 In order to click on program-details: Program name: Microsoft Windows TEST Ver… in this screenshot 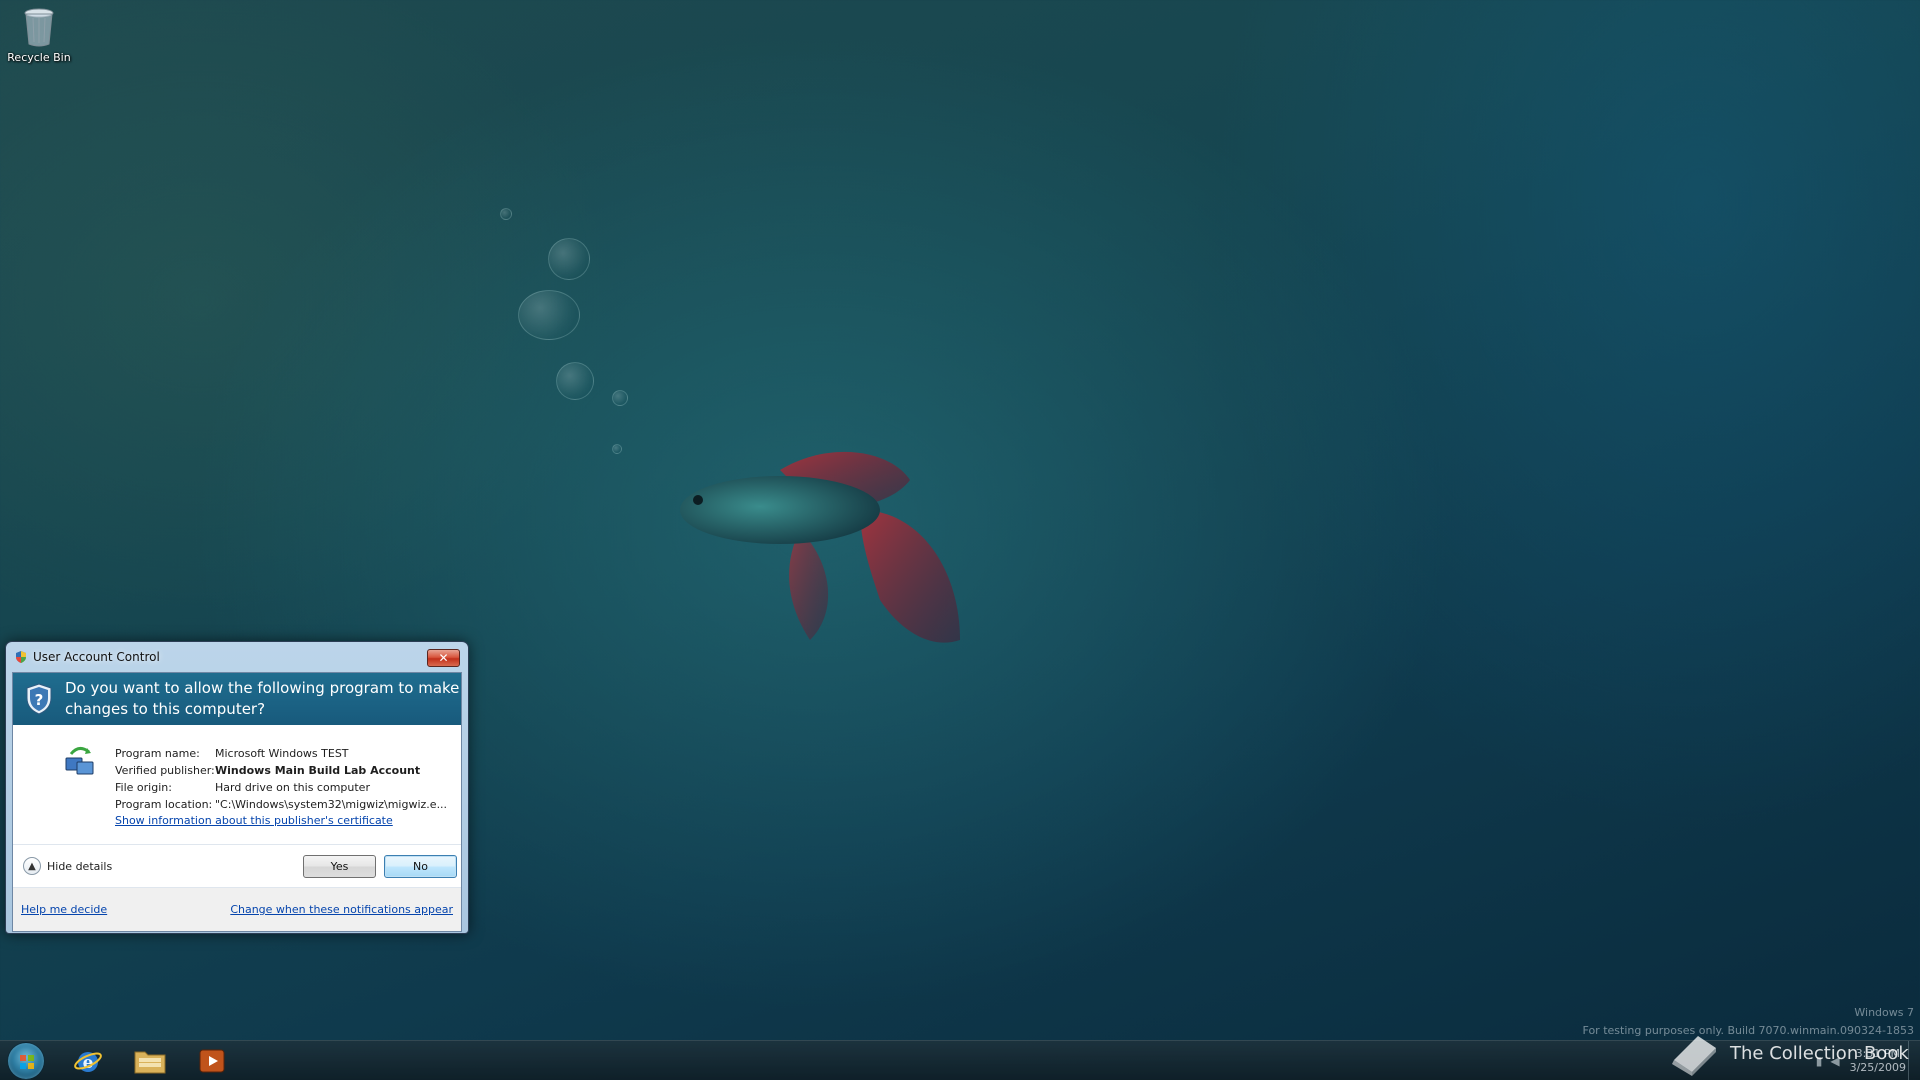, I will do `click(237, 784)`.